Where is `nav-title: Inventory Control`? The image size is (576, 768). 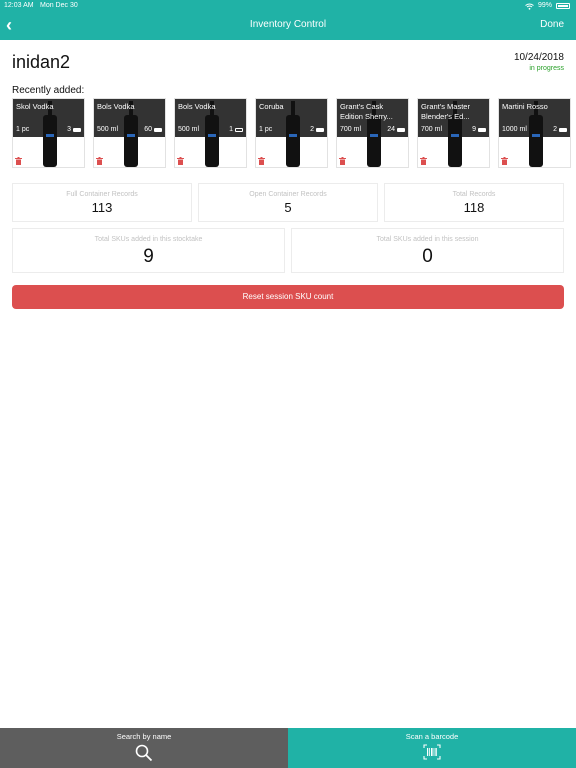 nav-title: Inventory Control is located at coordinates (288, 24).